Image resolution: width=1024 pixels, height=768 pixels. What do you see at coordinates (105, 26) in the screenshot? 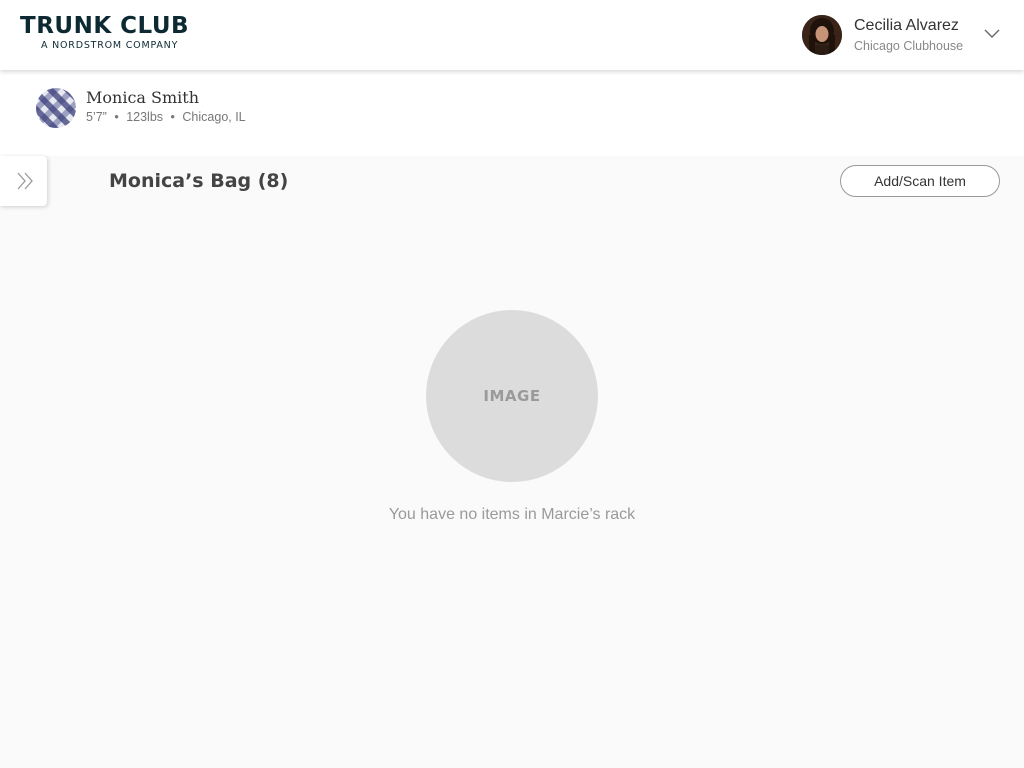
I see `logo-wordmark: TRUNK CLUB` at bounding box center [105, 26].